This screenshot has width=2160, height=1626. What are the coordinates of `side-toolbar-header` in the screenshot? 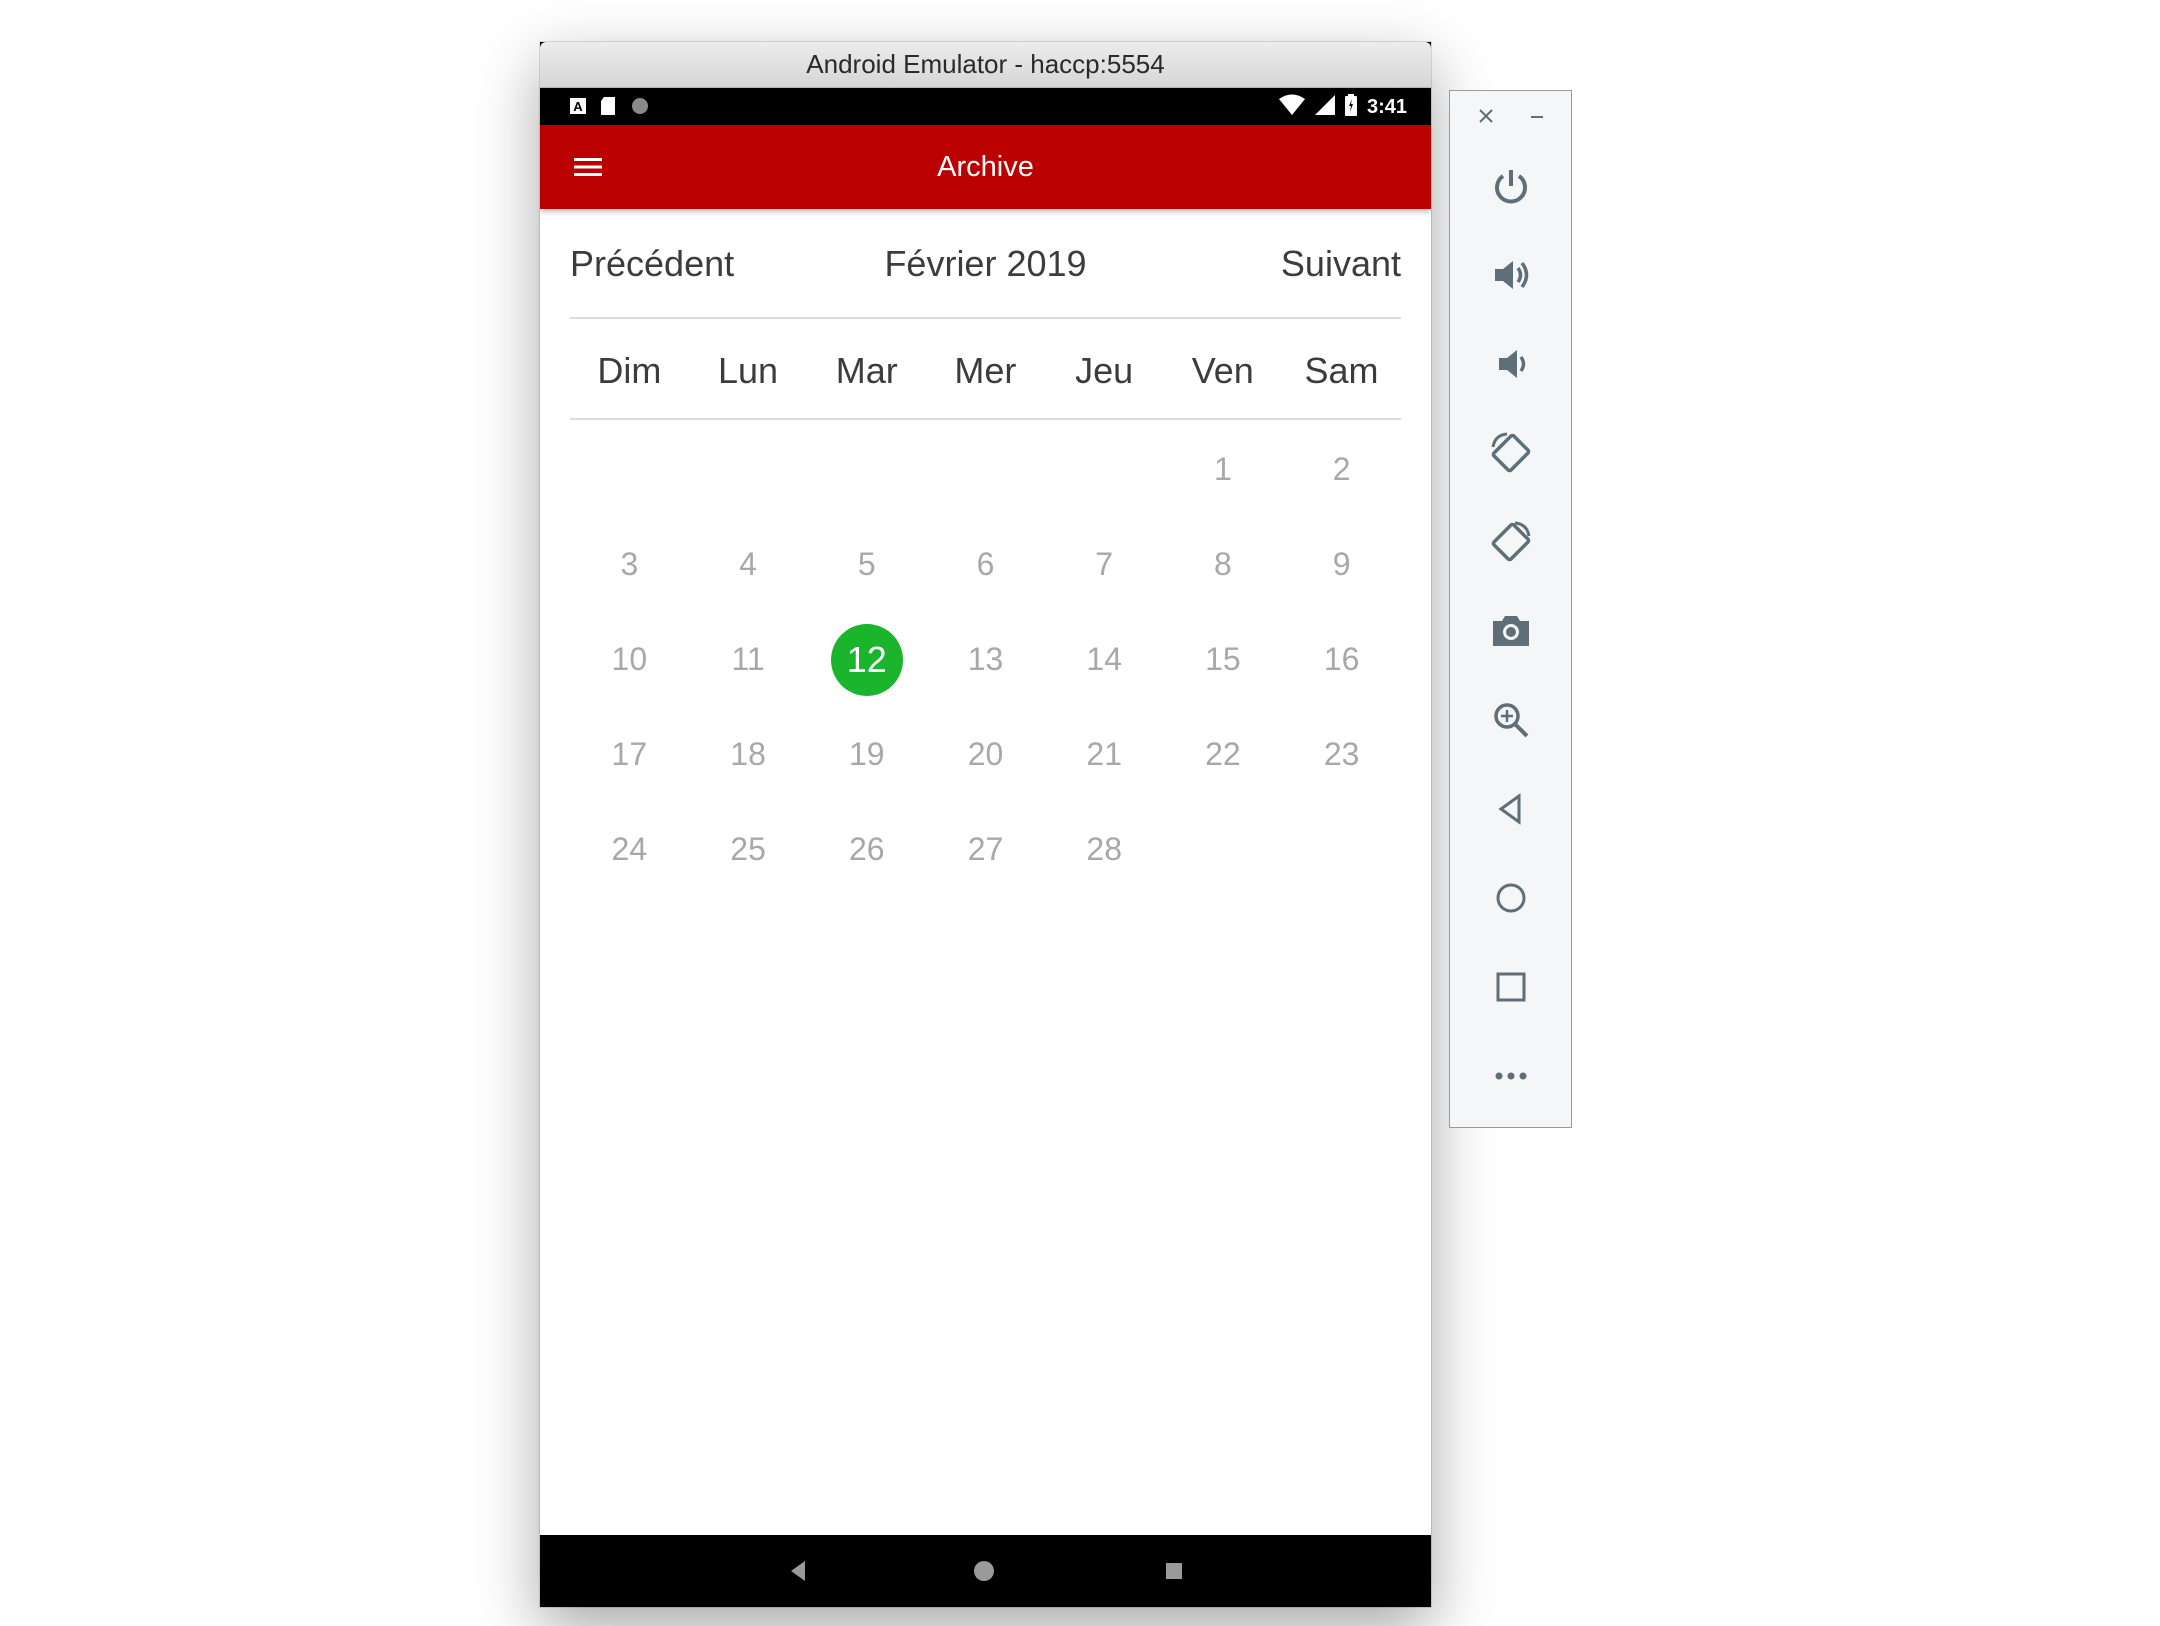 It's located at (1511, 117).